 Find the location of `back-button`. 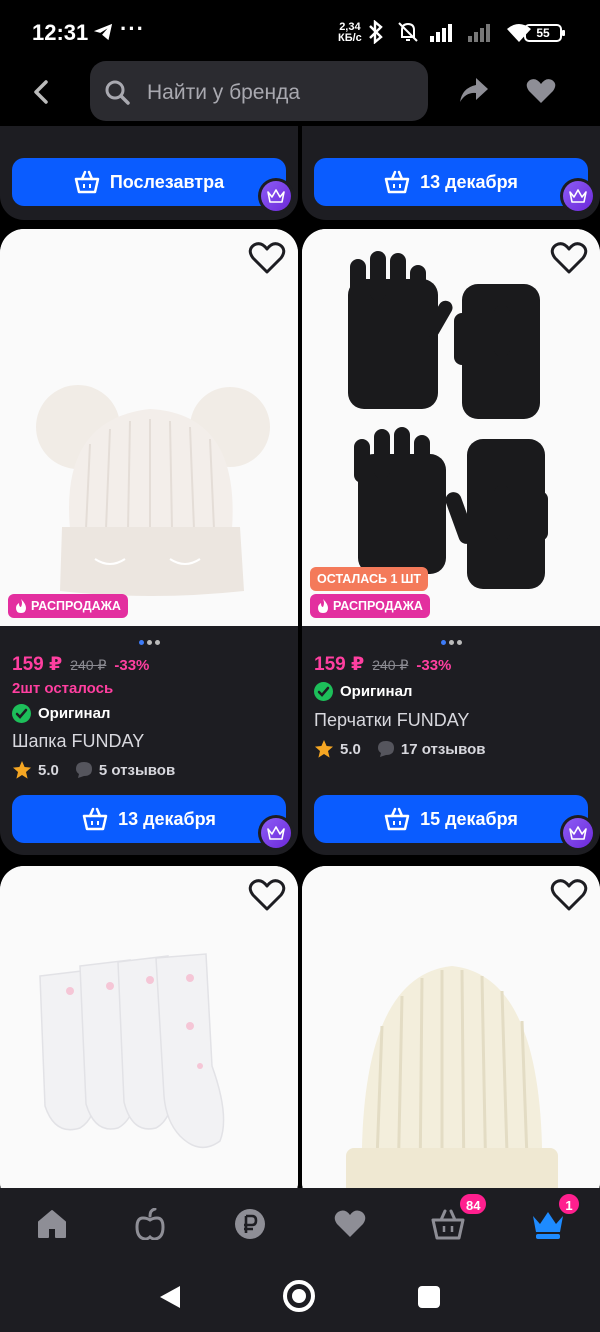

back-button is located at coordinates (42, 92).